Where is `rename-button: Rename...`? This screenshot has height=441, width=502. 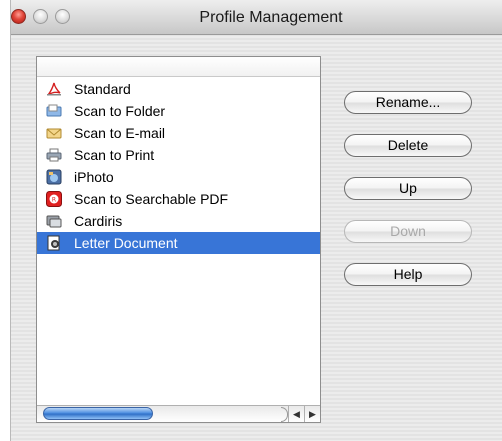
rename-button: Rename... is located at coordinates (408, 102).